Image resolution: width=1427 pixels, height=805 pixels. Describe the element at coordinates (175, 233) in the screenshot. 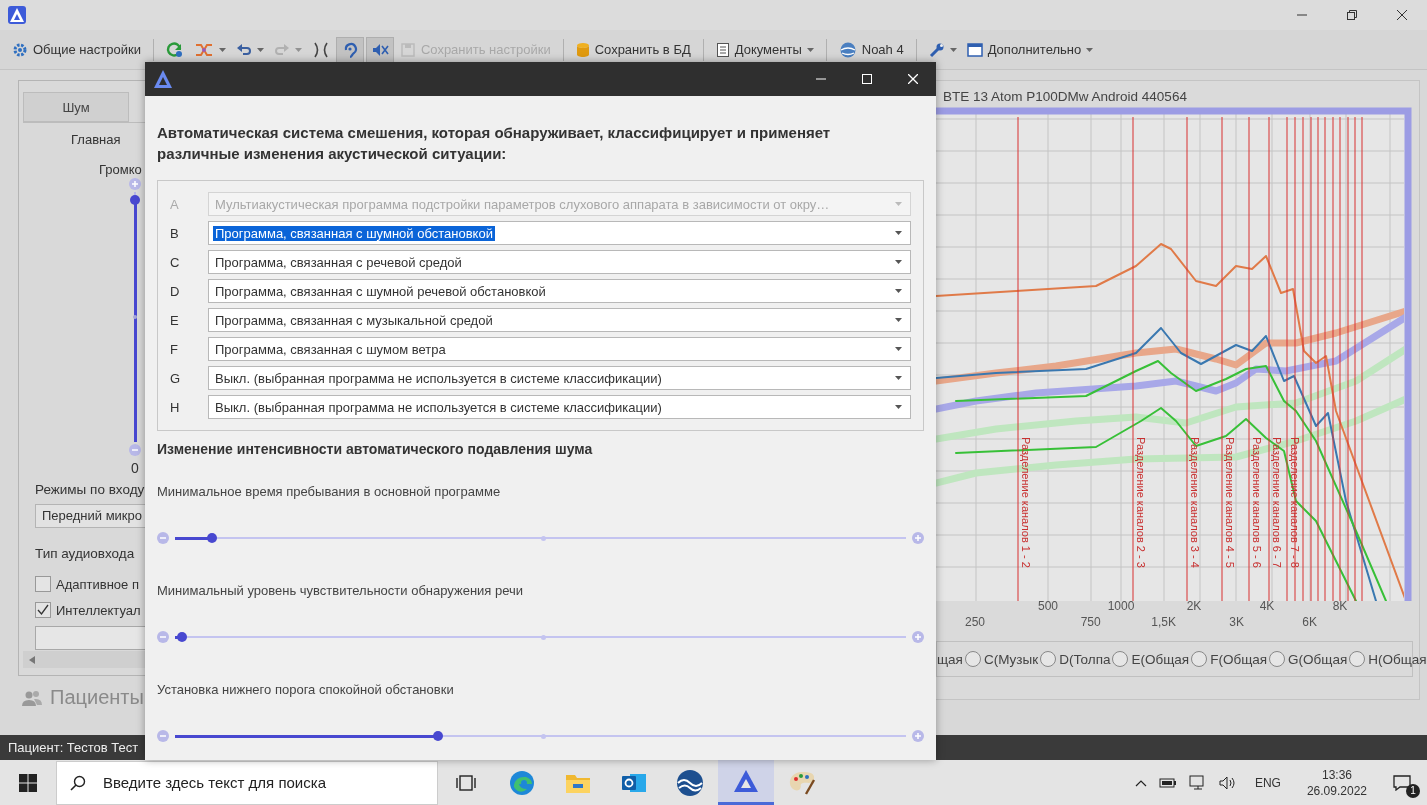

I see `program-letter: B` at that location.